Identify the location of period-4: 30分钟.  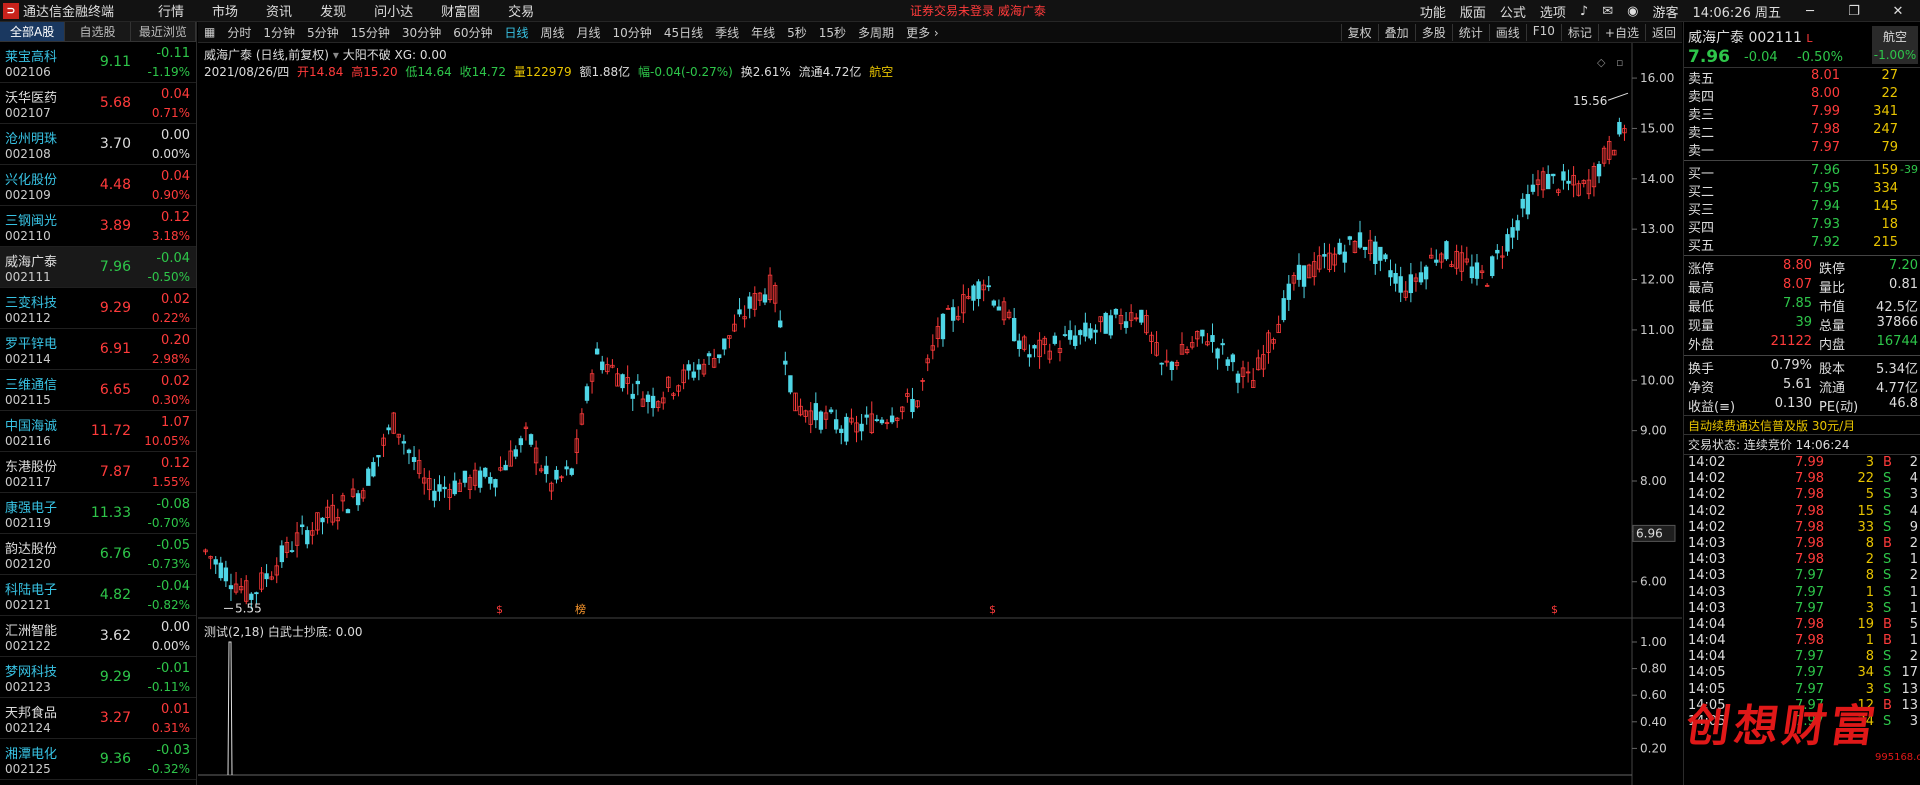
(421, 32).